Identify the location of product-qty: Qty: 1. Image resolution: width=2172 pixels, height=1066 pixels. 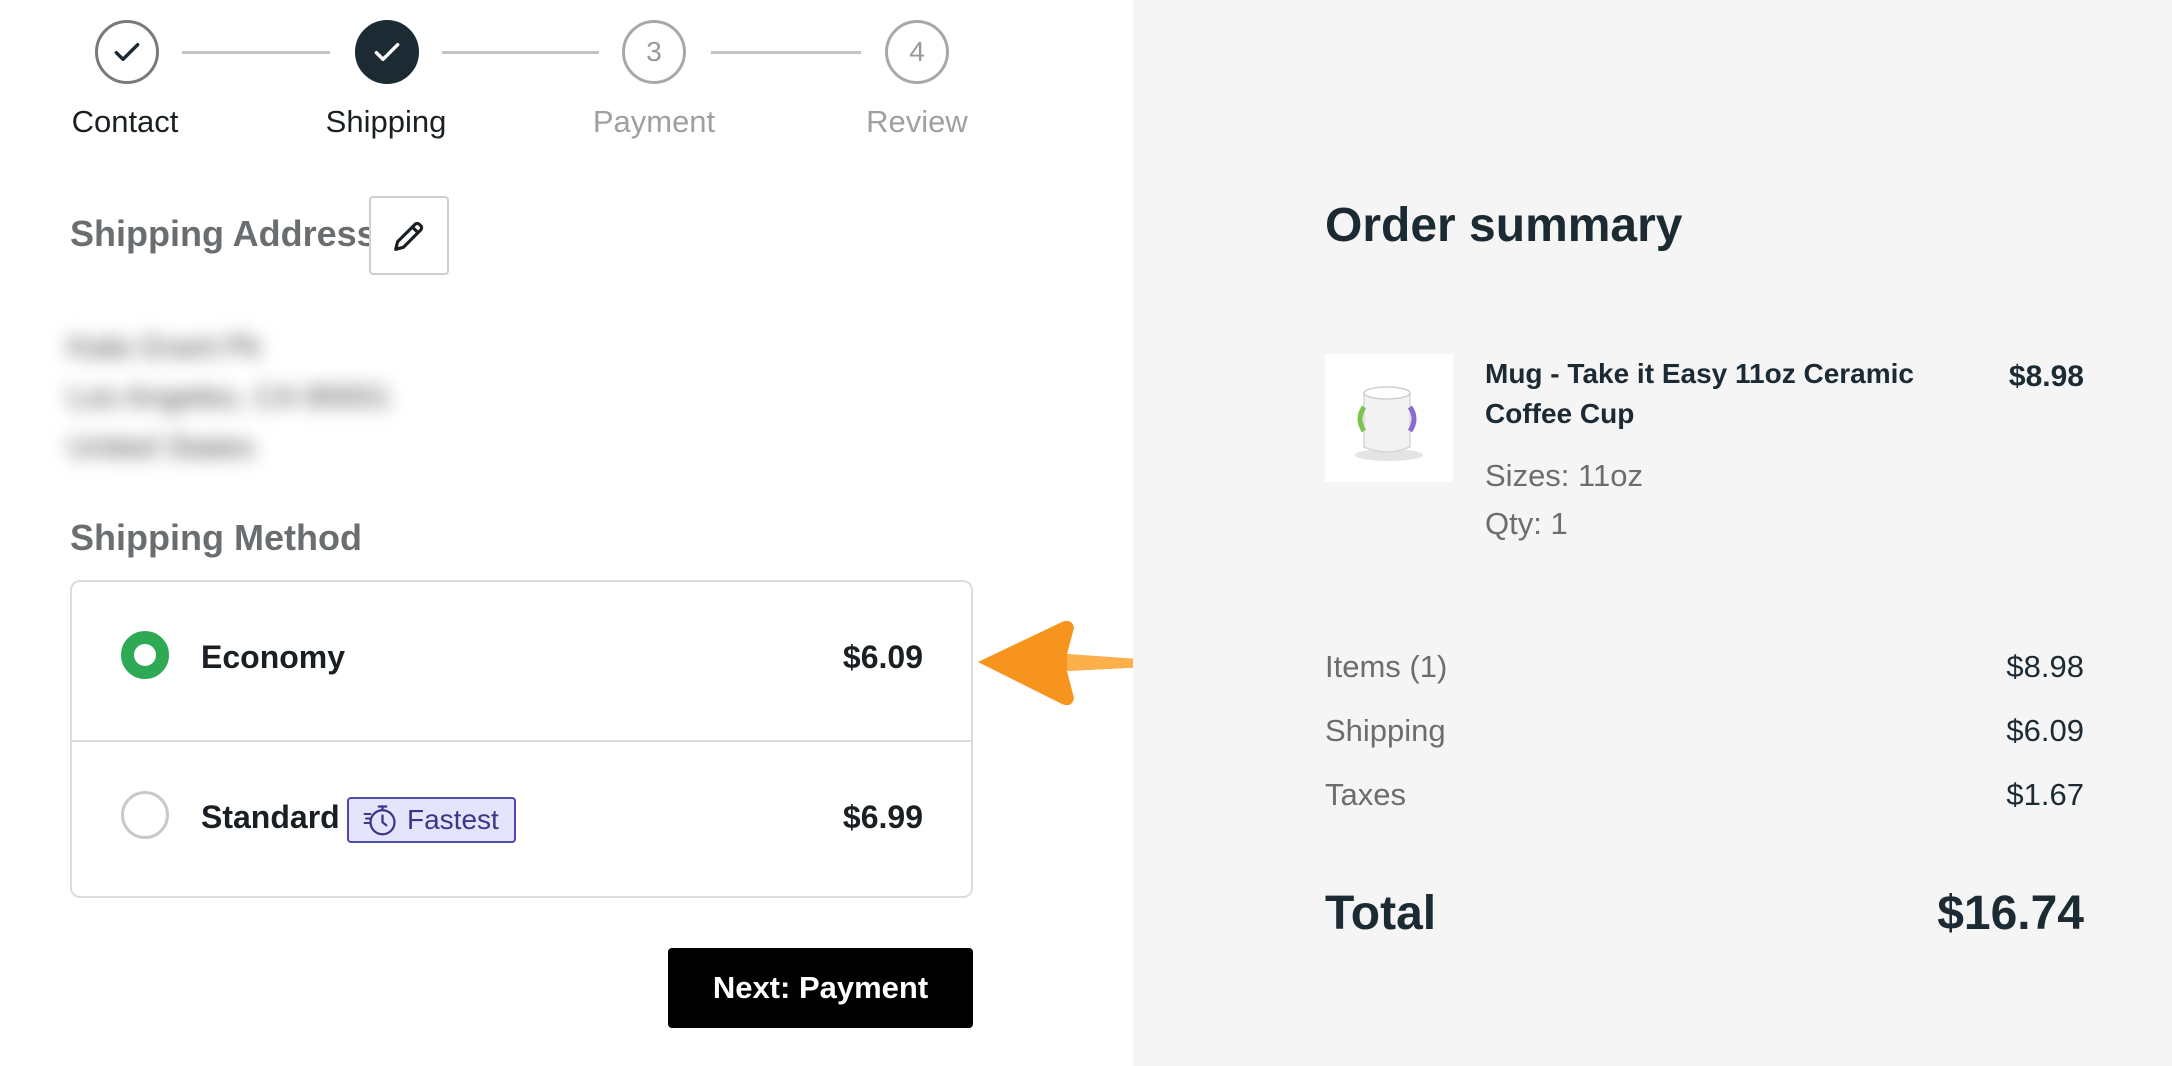
(1526, 523).